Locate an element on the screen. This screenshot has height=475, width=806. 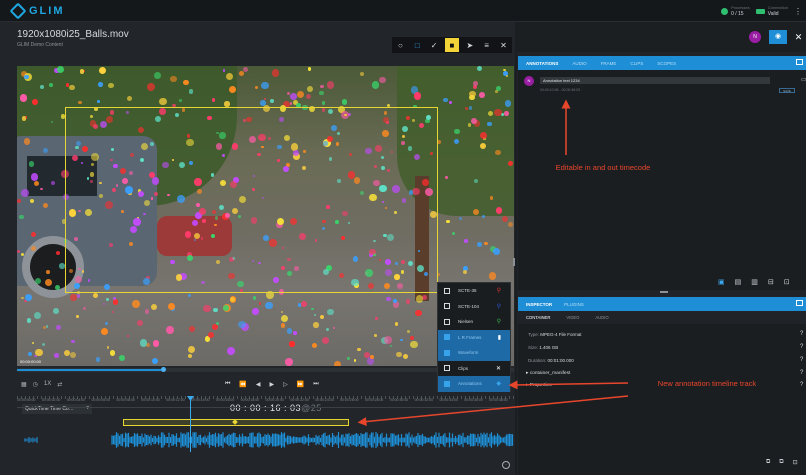
panel-resize-handle is located at coordinates (664, 292).